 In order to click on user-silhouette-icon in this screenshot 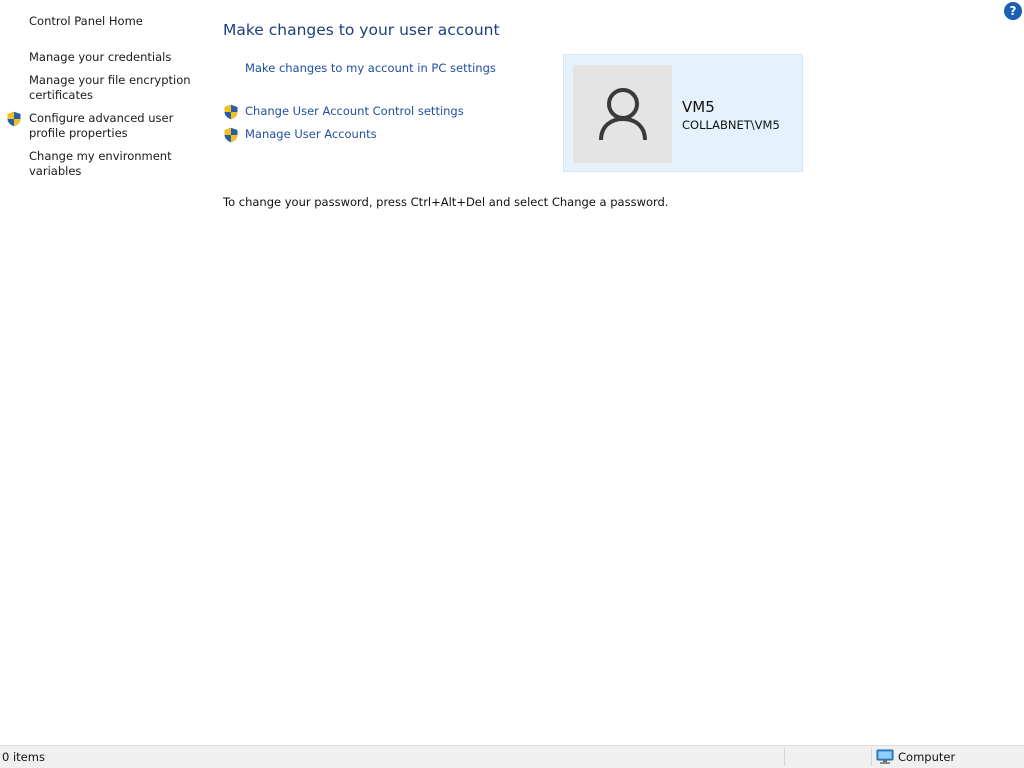, I will do `click(623, 114)`.